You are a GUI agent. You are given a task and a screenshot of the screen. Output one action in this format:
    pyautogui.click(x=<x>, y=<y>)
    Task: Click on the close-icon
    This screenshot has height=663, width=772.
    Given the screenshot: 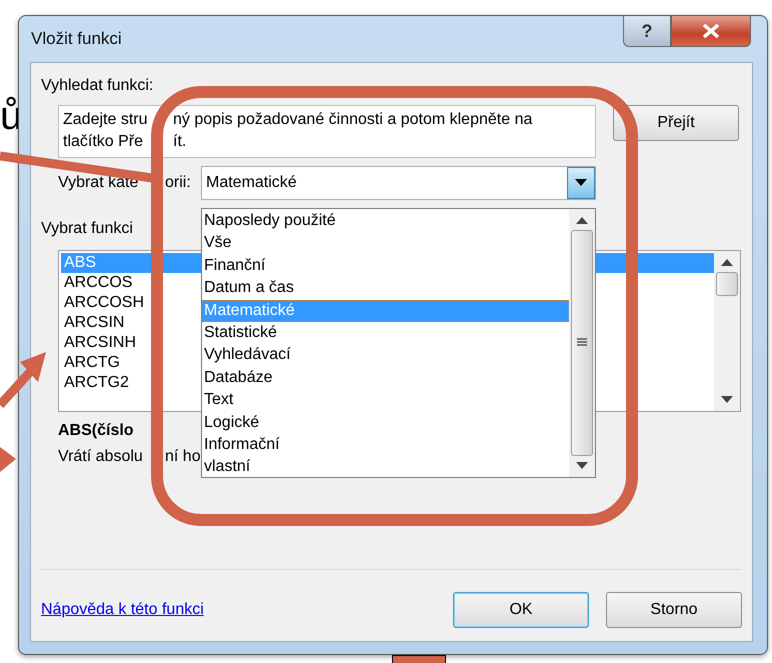 What is the action you would take?
    pyautogui.click(x=711, y=31)
    